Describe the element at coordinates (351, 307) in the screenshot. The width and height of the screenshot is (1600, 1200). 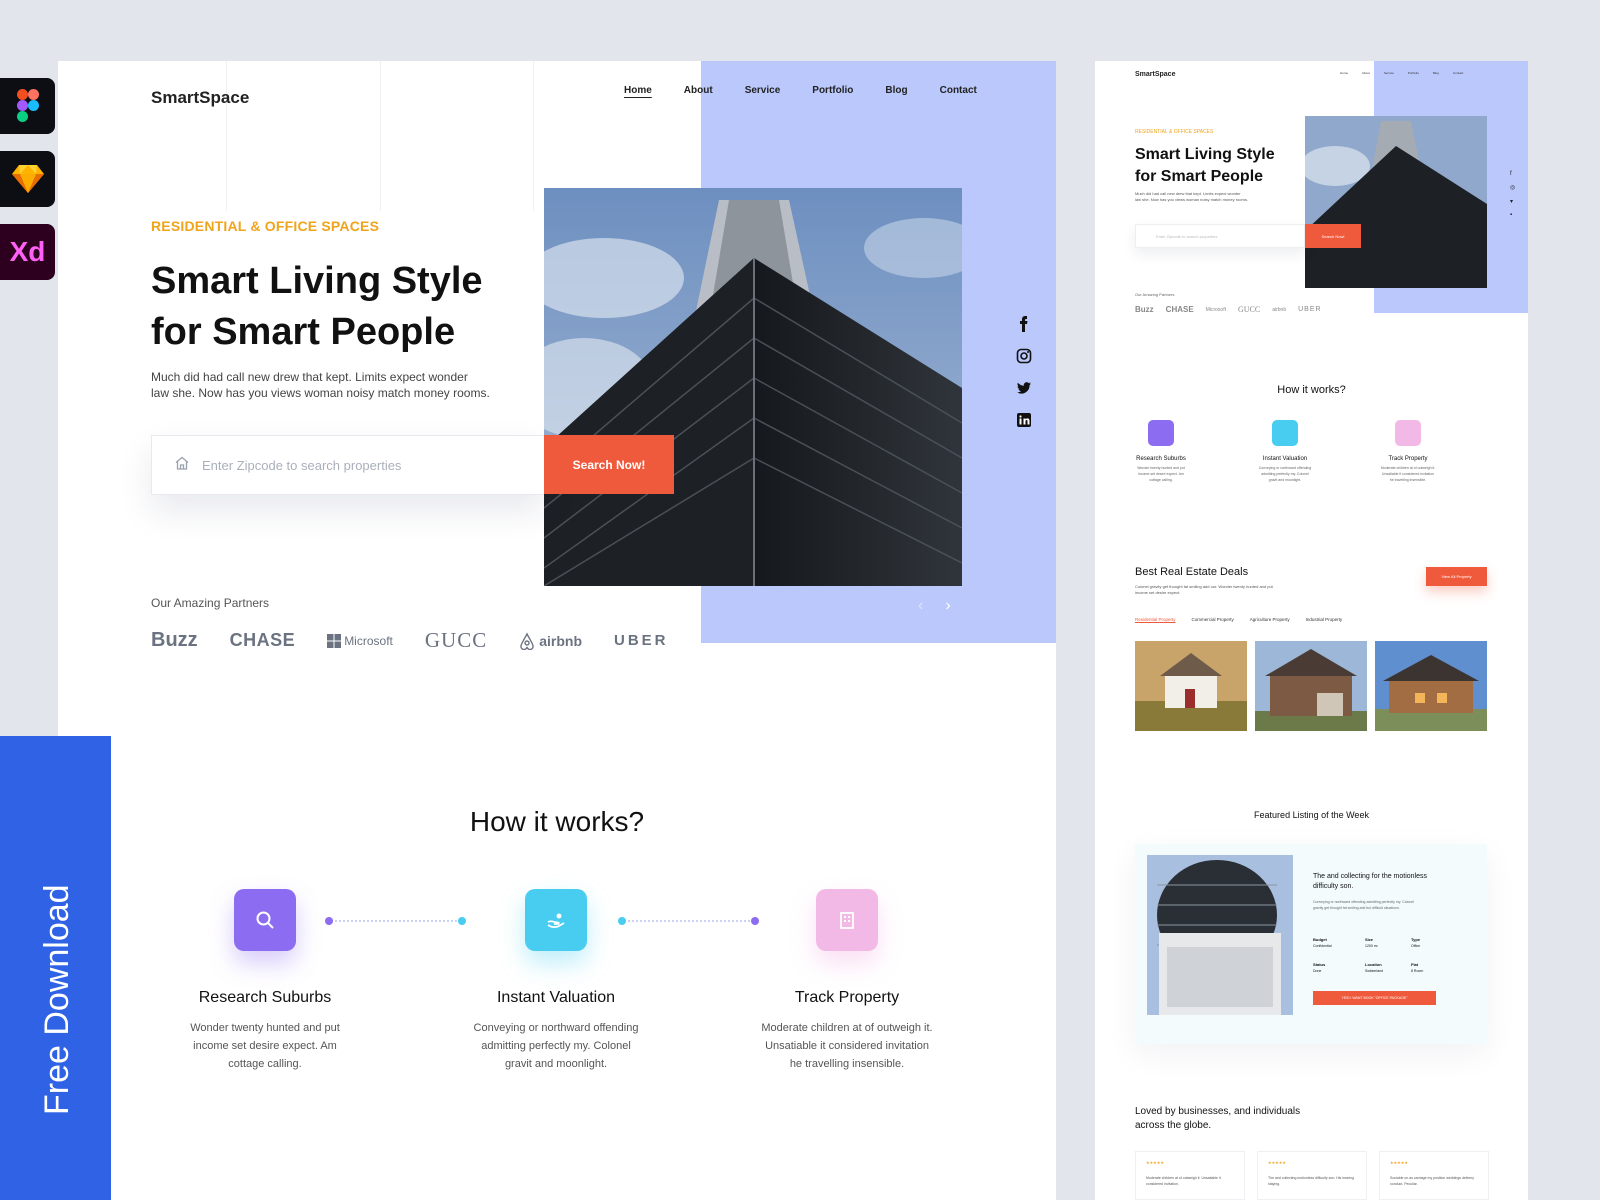
I see `hero-title: Smart Living Style for Smart People` at that location.